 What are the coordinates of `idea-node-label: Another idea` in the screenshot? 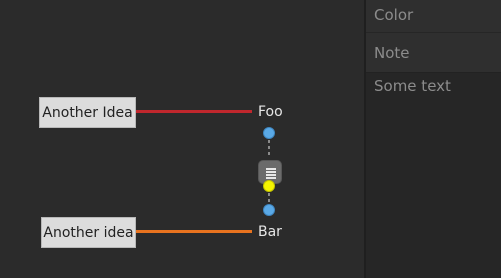 It's located at (88, 232).